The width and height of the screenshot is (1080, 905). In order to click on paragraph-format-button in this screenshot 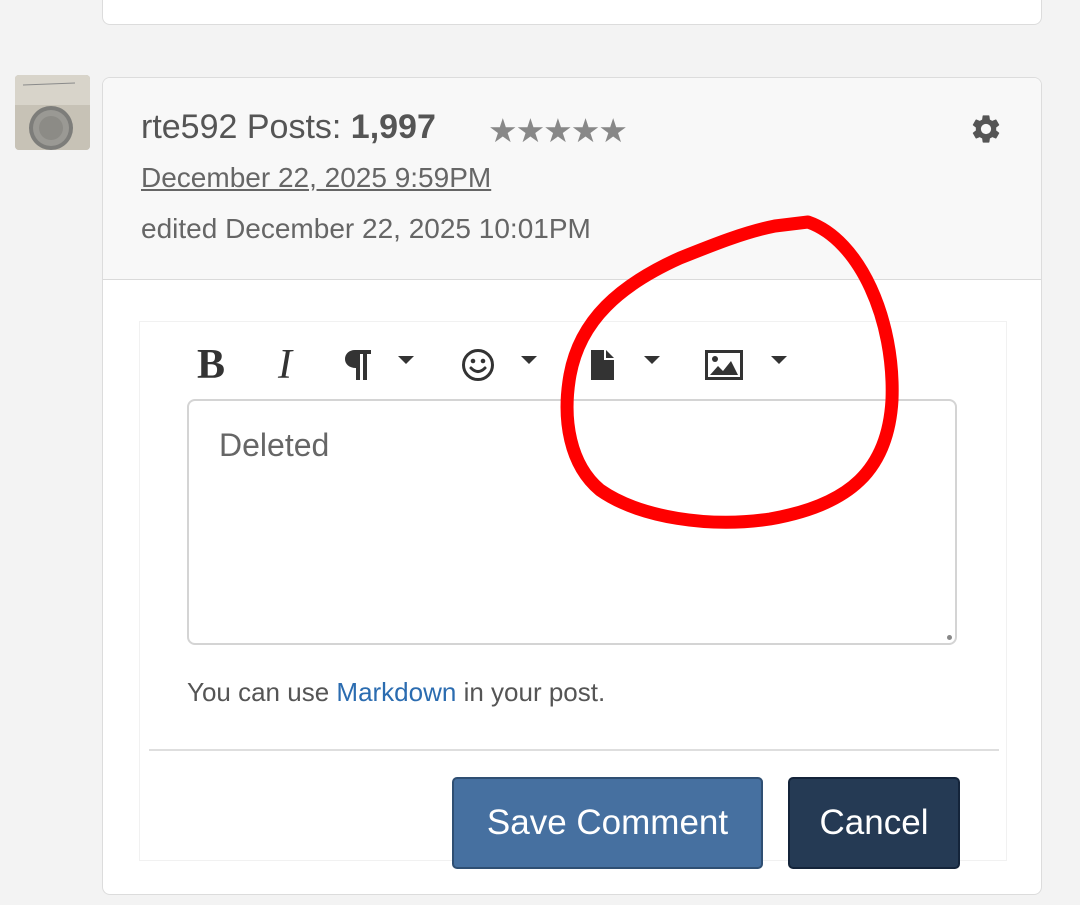, I will do `click(358, 365)`.